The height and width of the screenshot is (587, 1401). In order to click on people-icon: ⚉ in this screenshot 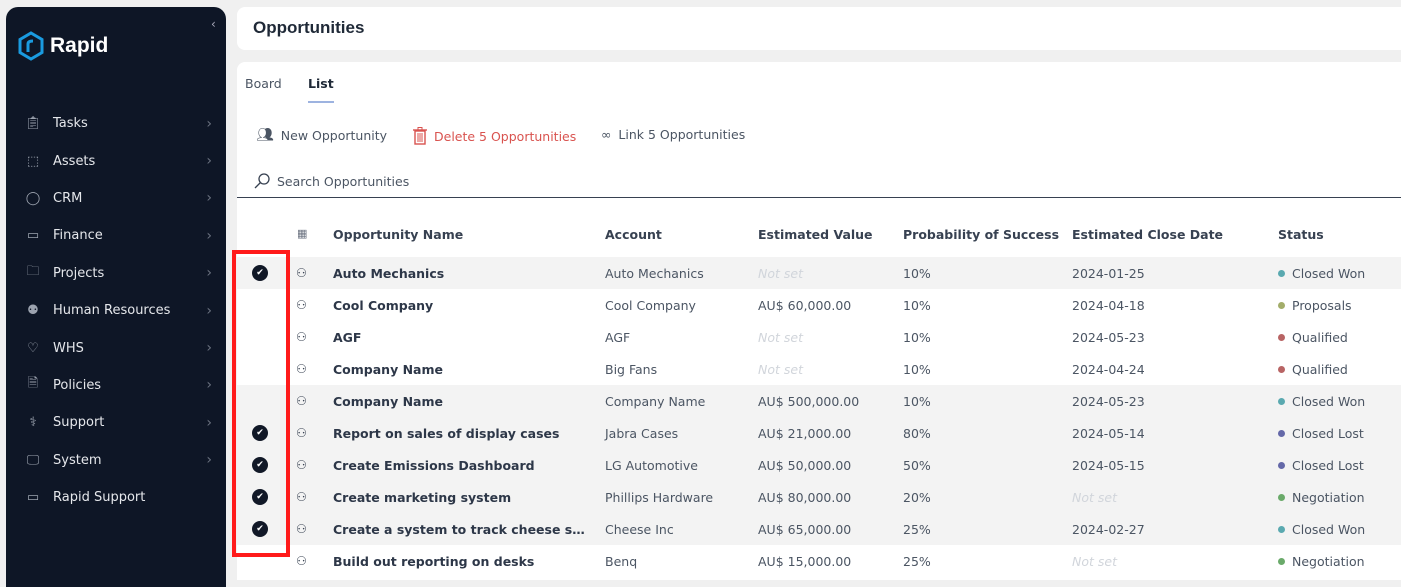, I will do `click(33, 311)`.